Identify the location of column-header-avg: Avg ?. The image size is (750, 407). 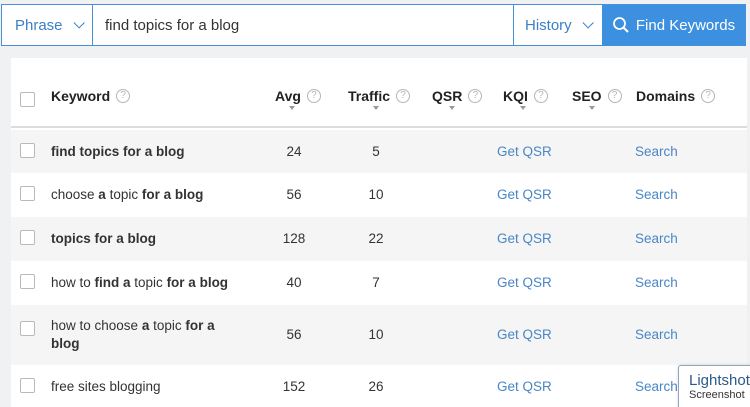
(298, 96).